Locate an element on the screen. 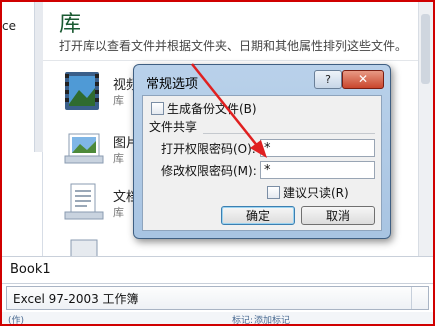 The width and height of the screenshot is (435, 326). annotation-arrow is located at coordinates (229, 110).